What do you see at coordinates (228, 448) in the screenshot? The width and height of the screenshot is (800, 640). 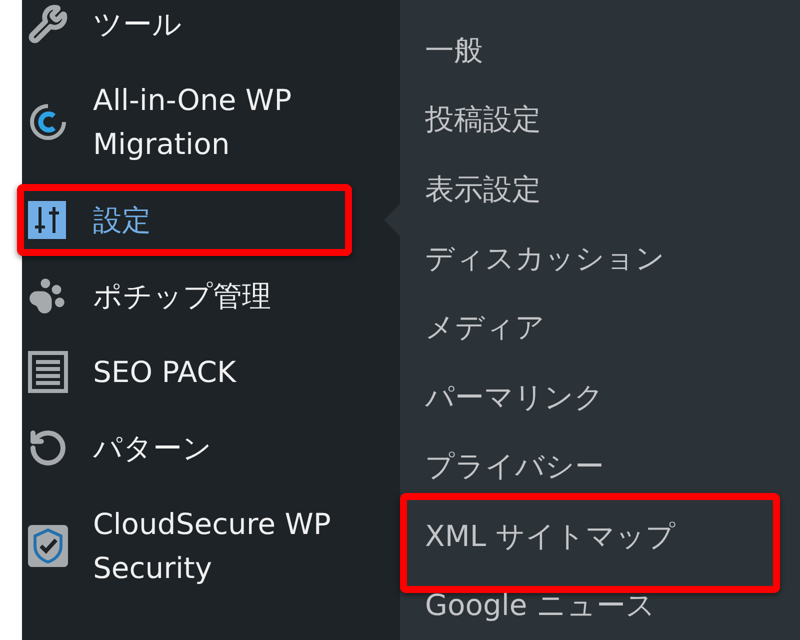 I see `menu-item: パターン` at bounding box center [228, 448].